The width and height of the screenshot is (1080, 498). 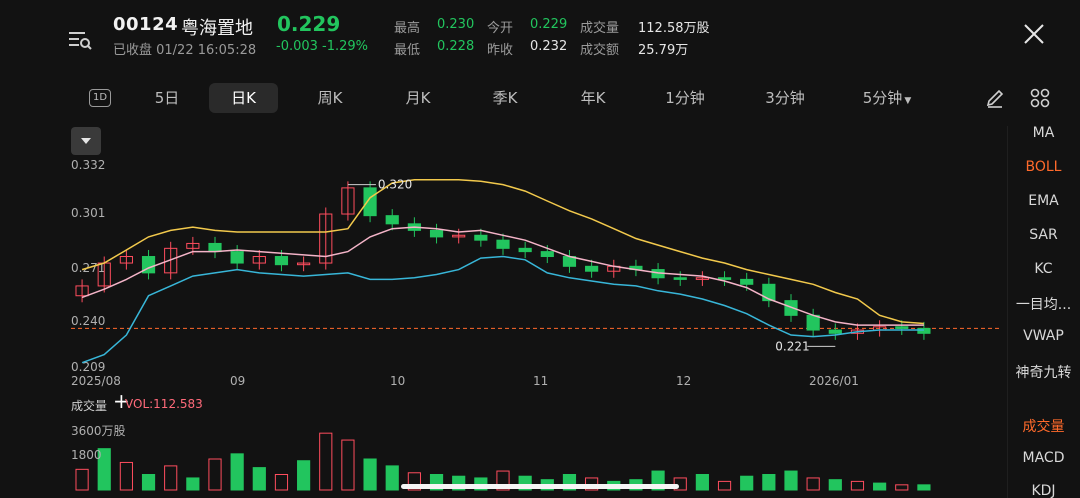 What do you see at coordinates (1043, 490) in the screenshot?
I see `indicator-kdj: KDJ` at bounding box center [1043, 490].